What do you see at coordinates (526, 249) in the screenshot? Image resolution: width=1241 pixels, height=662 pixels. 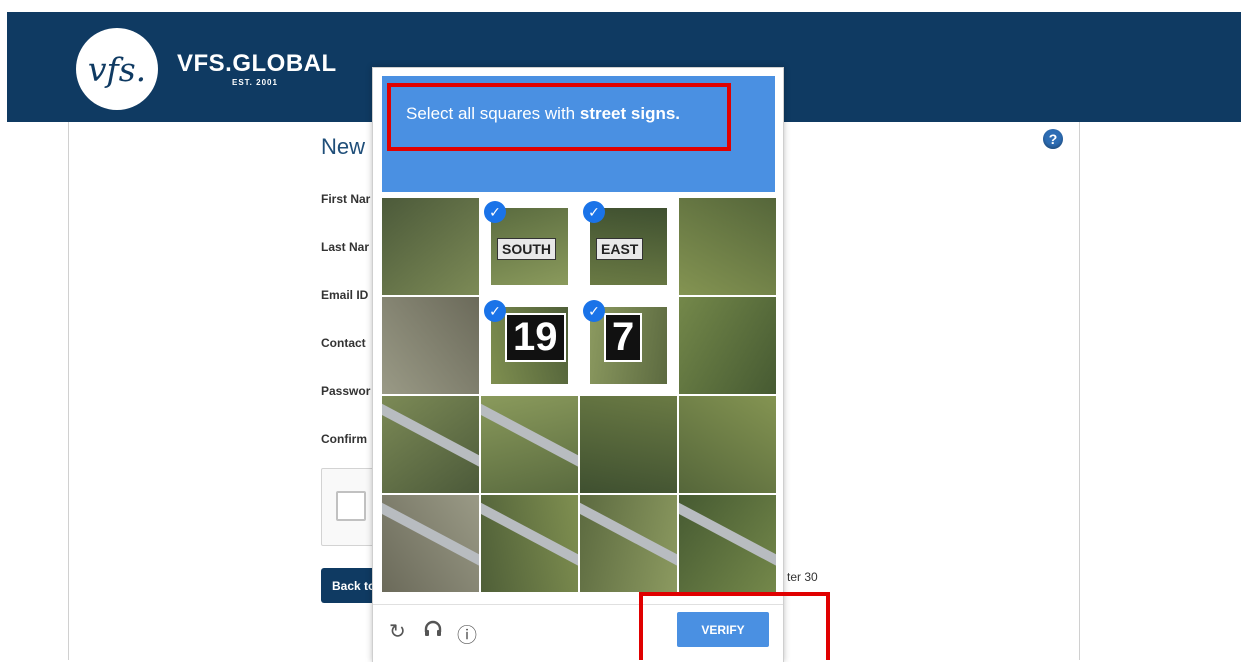 I see `street-sign-text: SOUTH` at bounding box center [526, 249].